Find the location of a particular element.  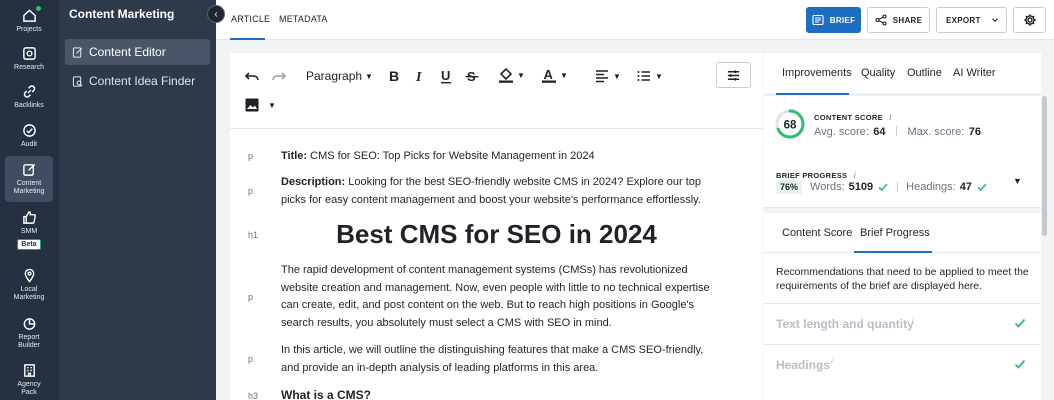

notification-dot is located at coordinates (38, 8).